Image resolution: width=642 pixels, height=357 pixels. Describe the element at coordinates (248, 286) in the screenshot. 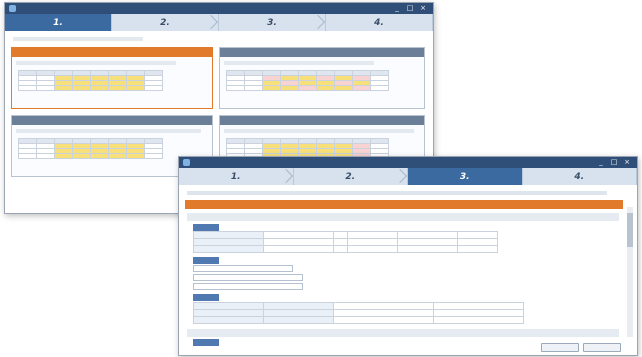

I see `break-end-input` at that location.